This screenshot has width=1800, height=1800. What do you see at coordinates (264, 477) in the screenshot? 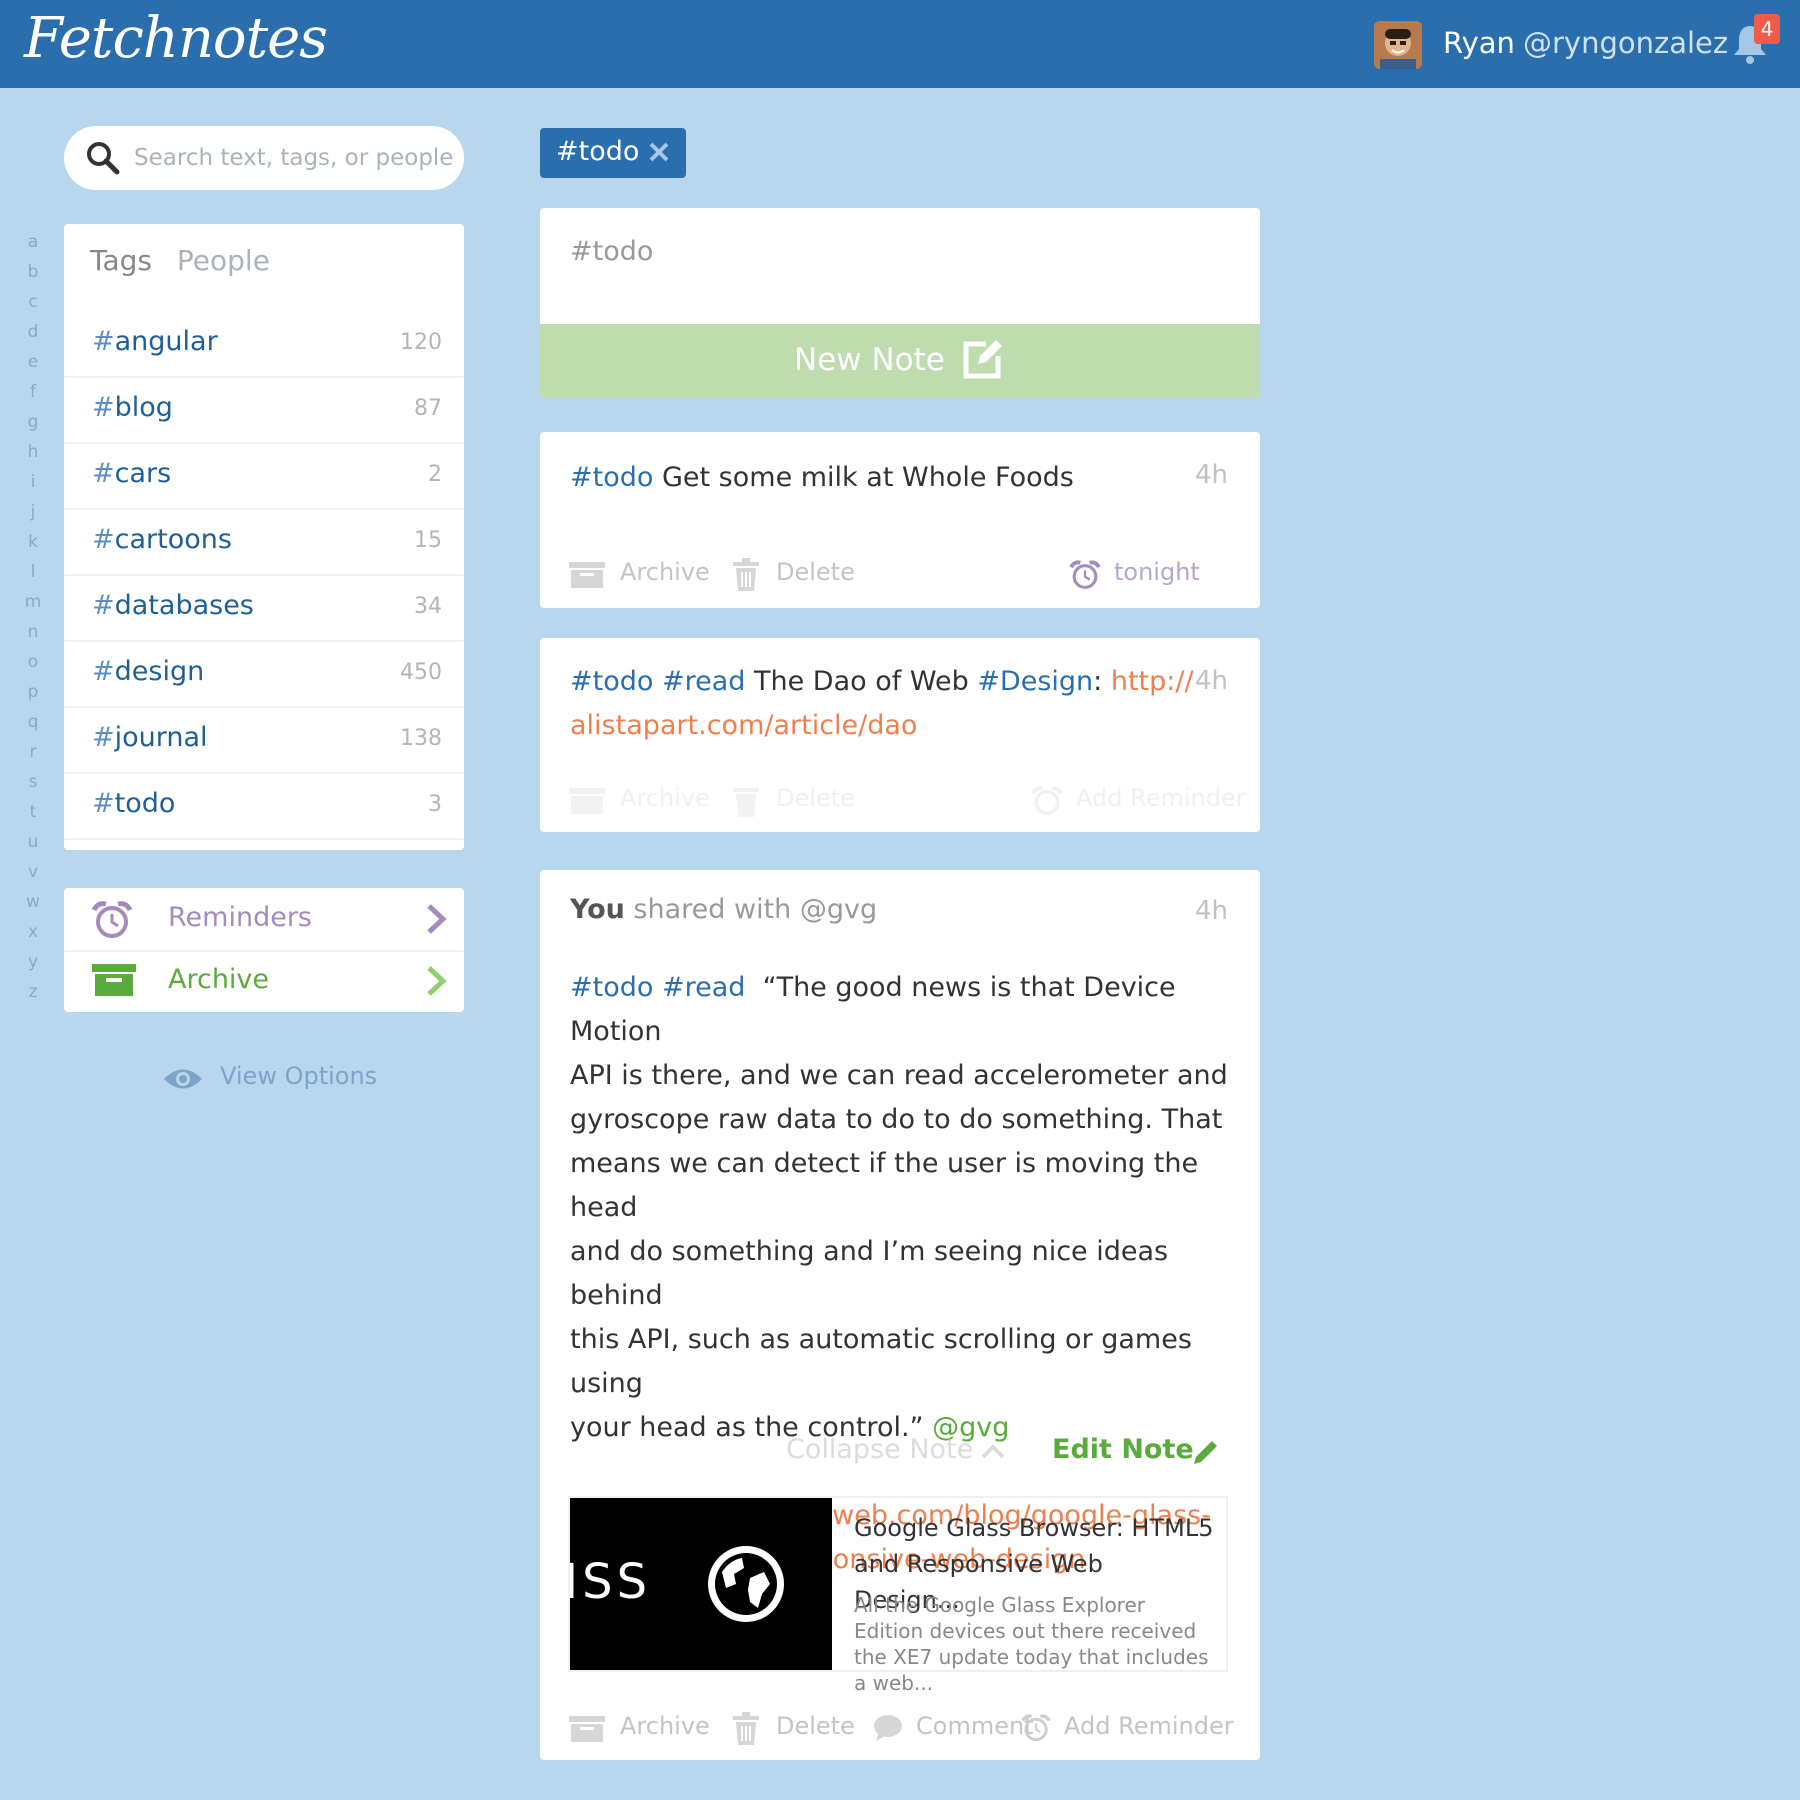
I see `sidebar-item-tag-cars: #cars 2` at bounding box center [264, 477].